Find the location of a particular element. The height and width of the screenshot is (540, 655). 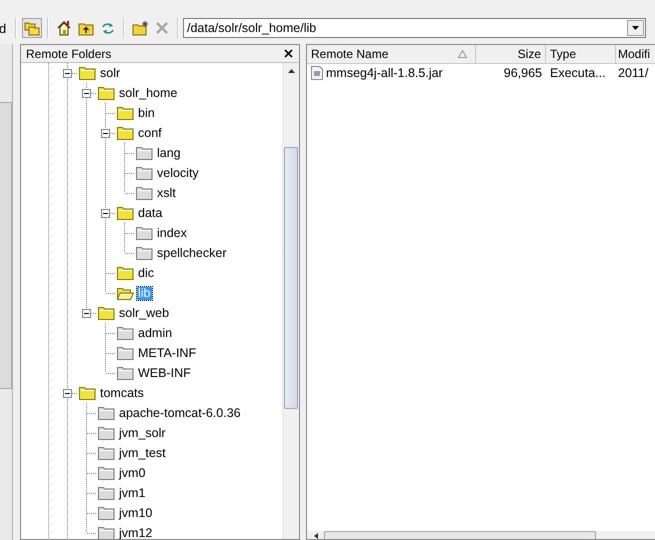

tree-item: jvm_solr is located at coordinates (142, 433).